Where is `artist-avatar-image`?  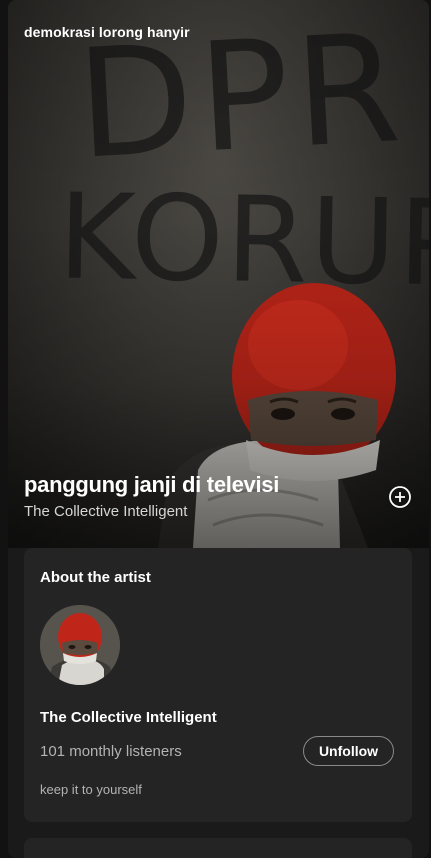
artist-avatar-image is located at coordinates (80, 645).